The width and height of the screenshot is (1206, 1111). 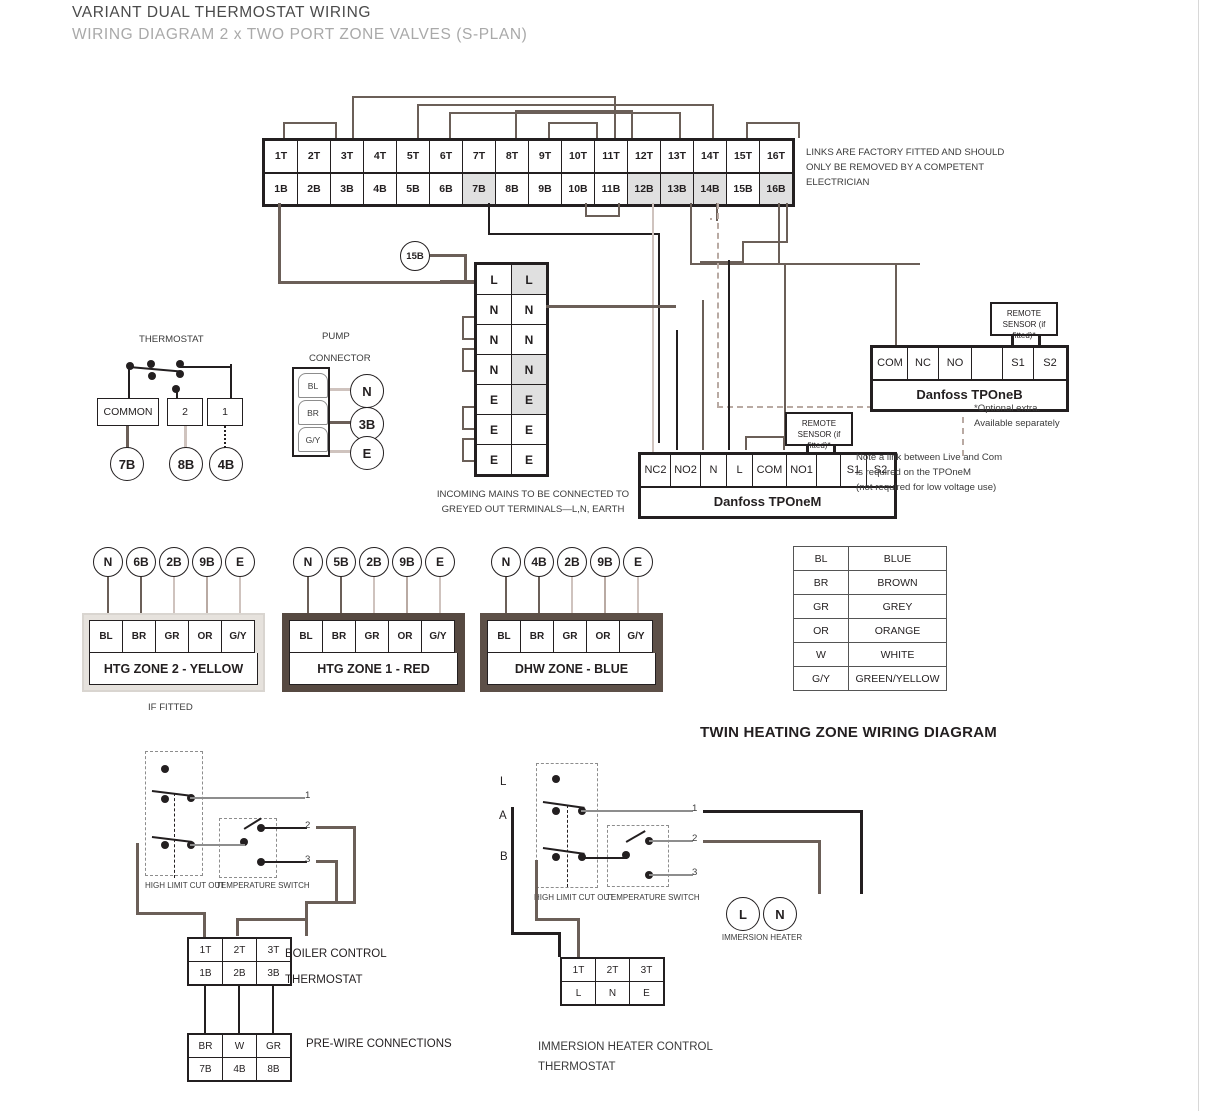 I want to click on immersion-terminal-3T: 3T, so click(x=646, y=970).